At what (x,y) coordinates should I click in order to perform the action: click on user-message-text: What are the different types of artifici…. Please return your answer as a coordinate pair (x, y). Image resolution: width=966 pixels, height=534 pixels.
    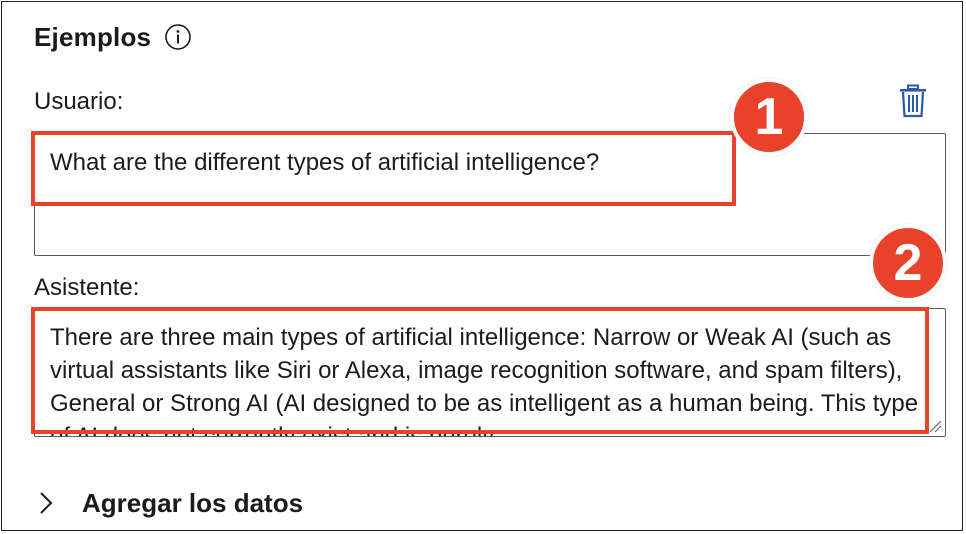
    Looking at the image, I should click on (325, 162).